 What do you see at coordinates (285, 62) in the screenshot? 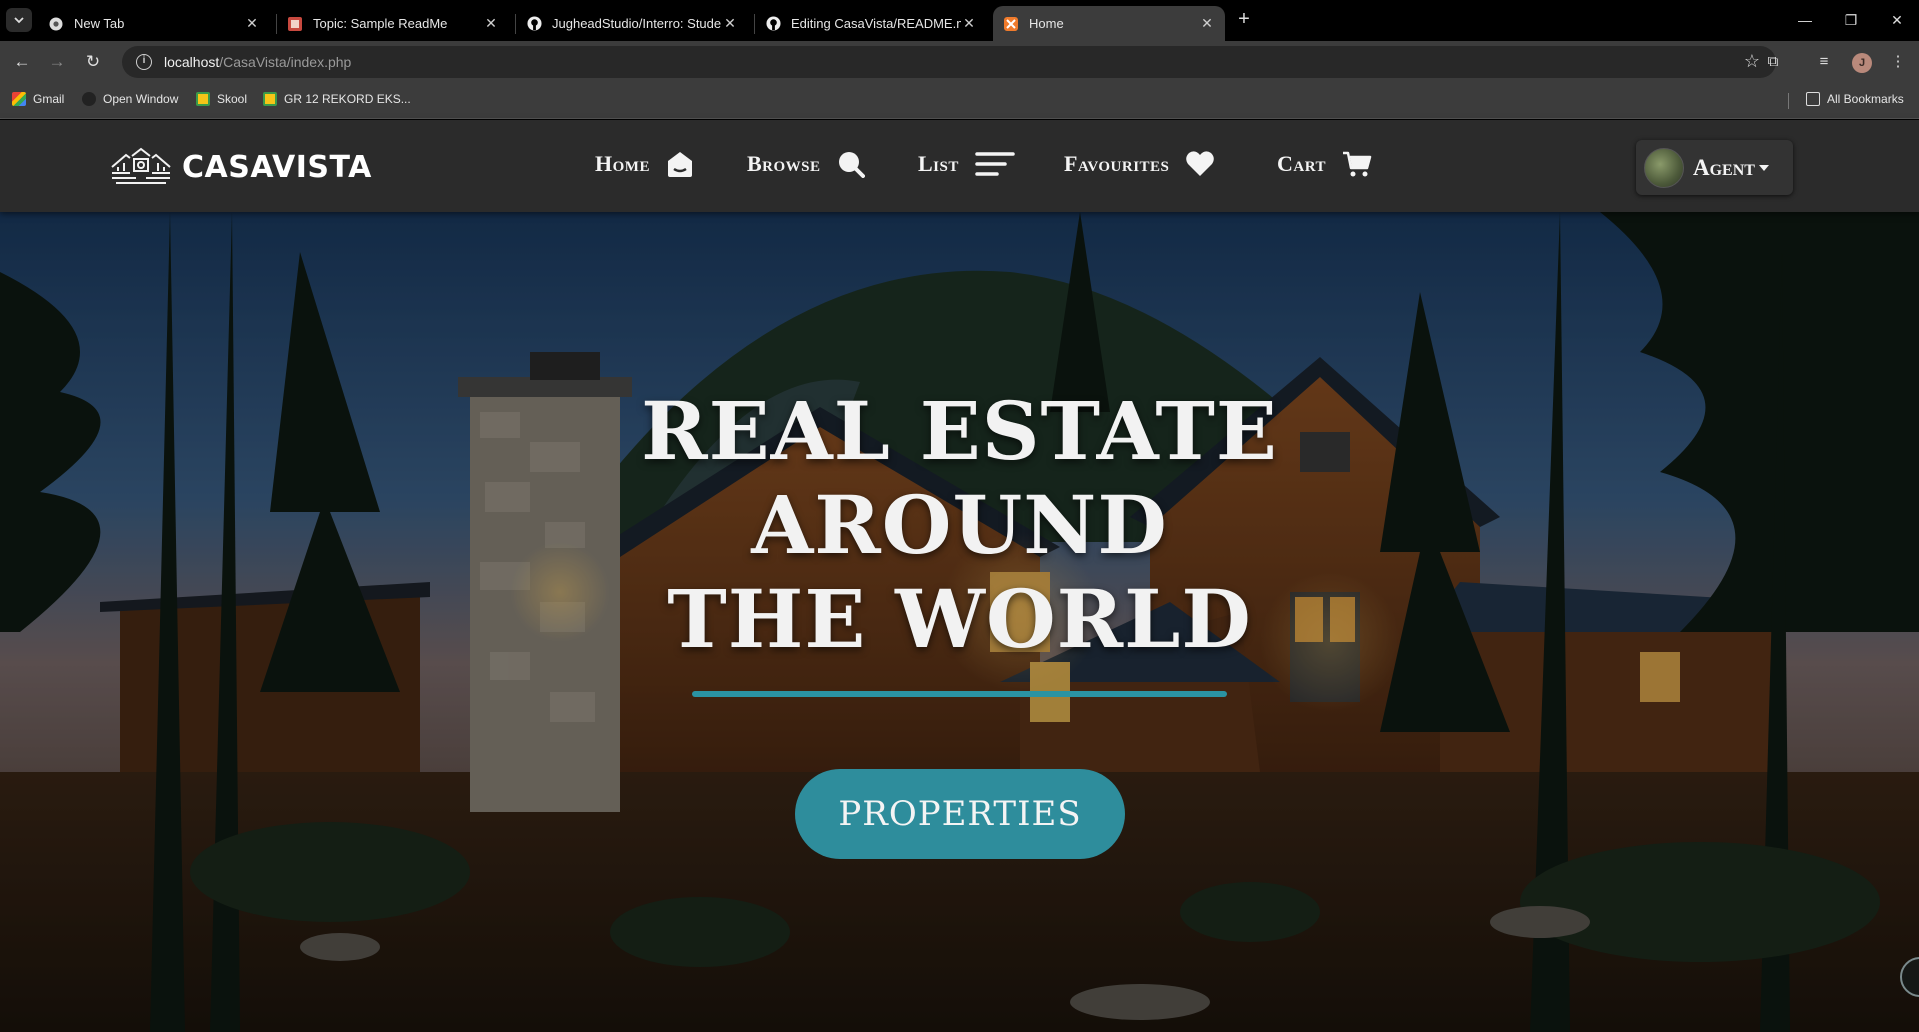
I see `address-path: /CasaVista/index.php` at bounding box center [285, 62].